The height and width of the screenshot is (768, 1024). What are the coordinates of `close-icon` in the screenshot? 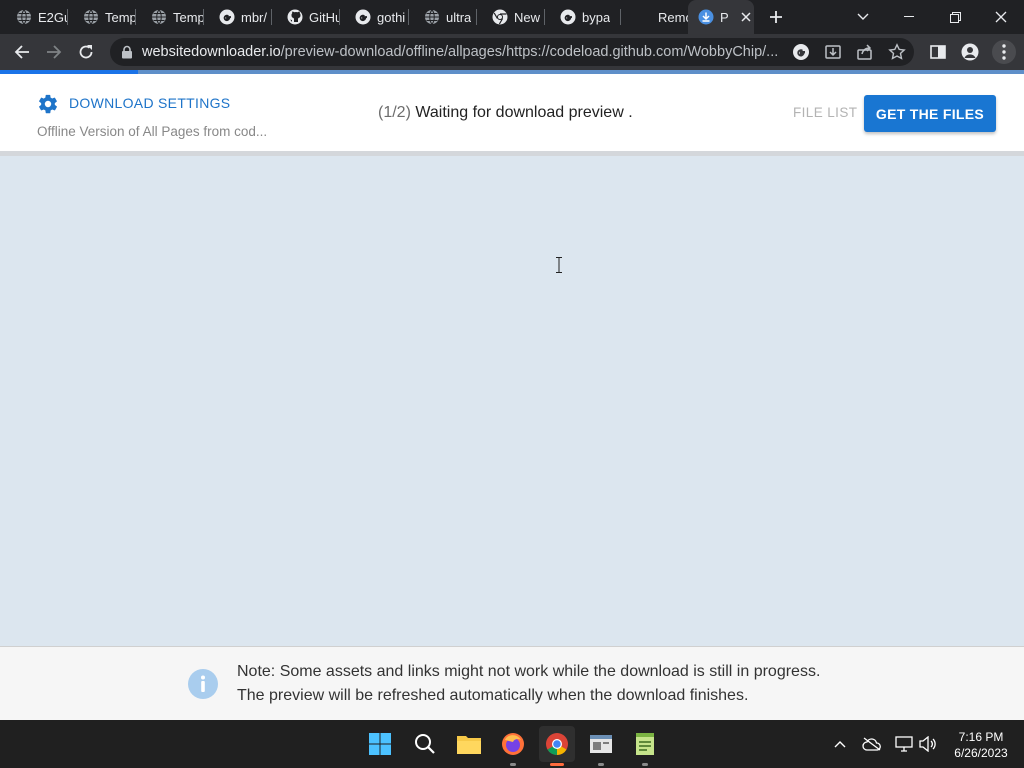 It's located at (1001, 17).